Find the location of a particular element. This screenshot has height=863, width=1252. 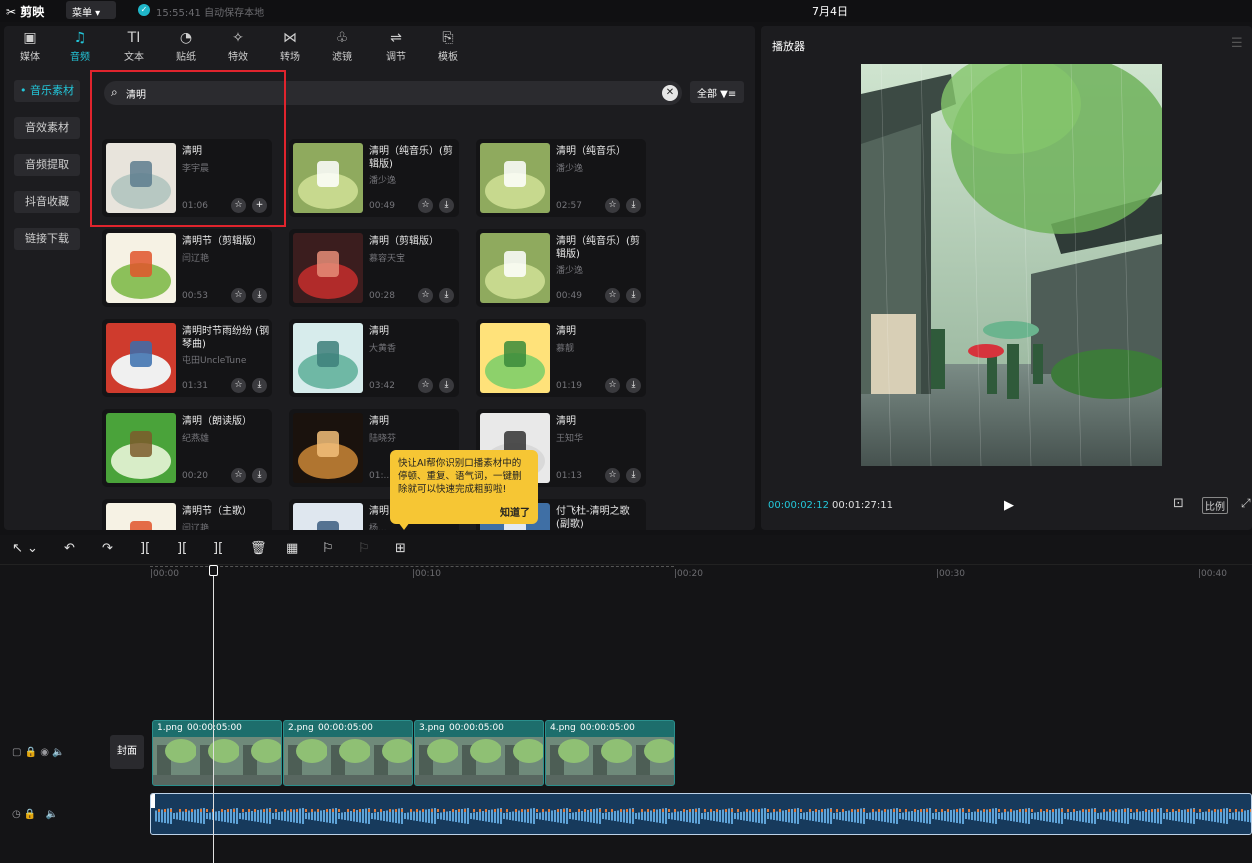

playhead-handle is located at coordinates (213, 570).